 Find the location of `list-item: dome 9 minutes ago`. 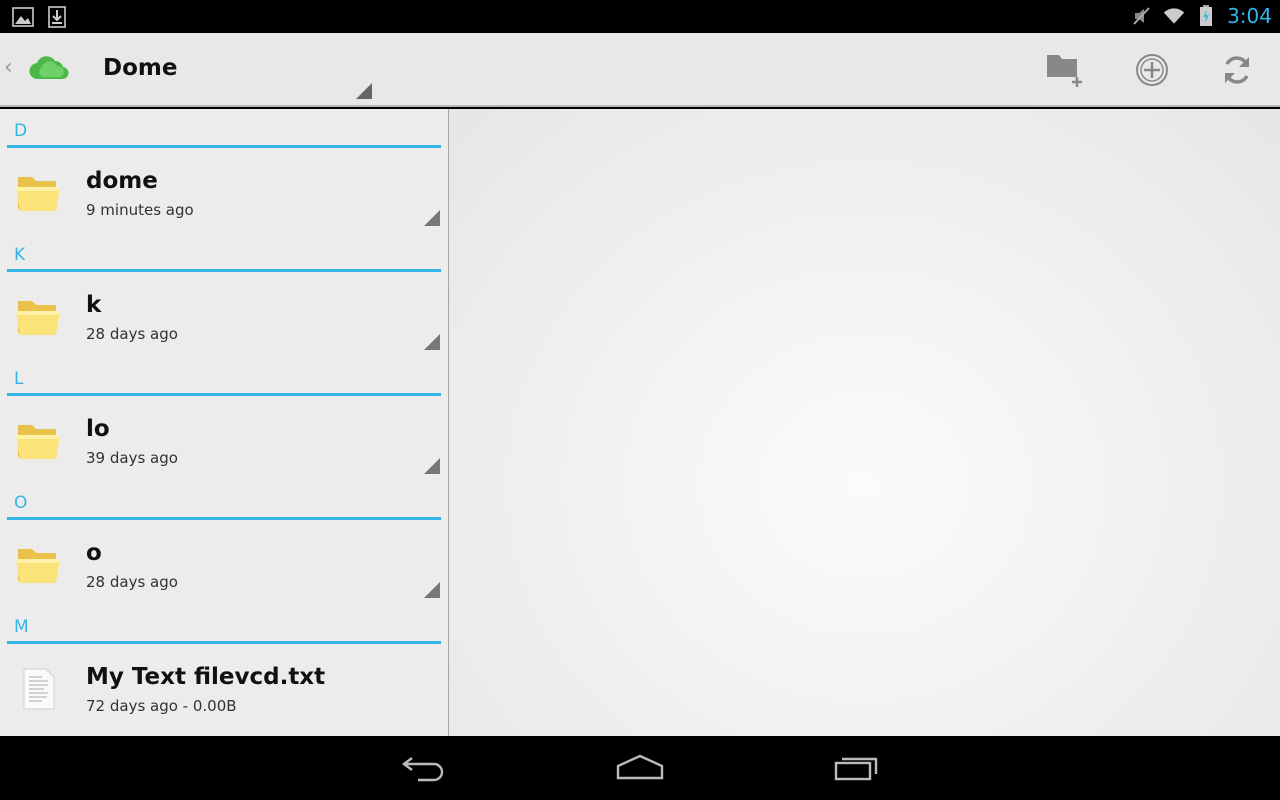

list-item: dome 9 minutes ago is located at coordinates (224, 191).